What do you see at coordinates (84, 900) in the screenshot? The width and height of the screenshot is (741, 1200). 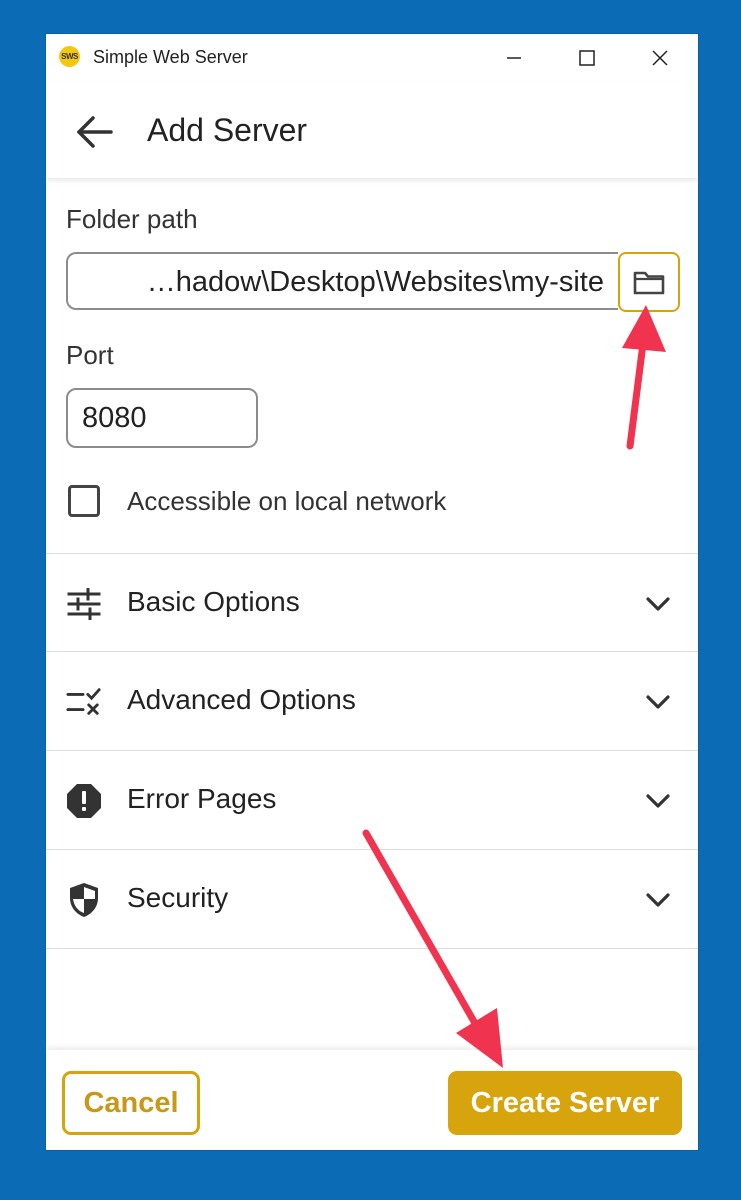 I see `shield-icon` at bounding box center [84, 900].